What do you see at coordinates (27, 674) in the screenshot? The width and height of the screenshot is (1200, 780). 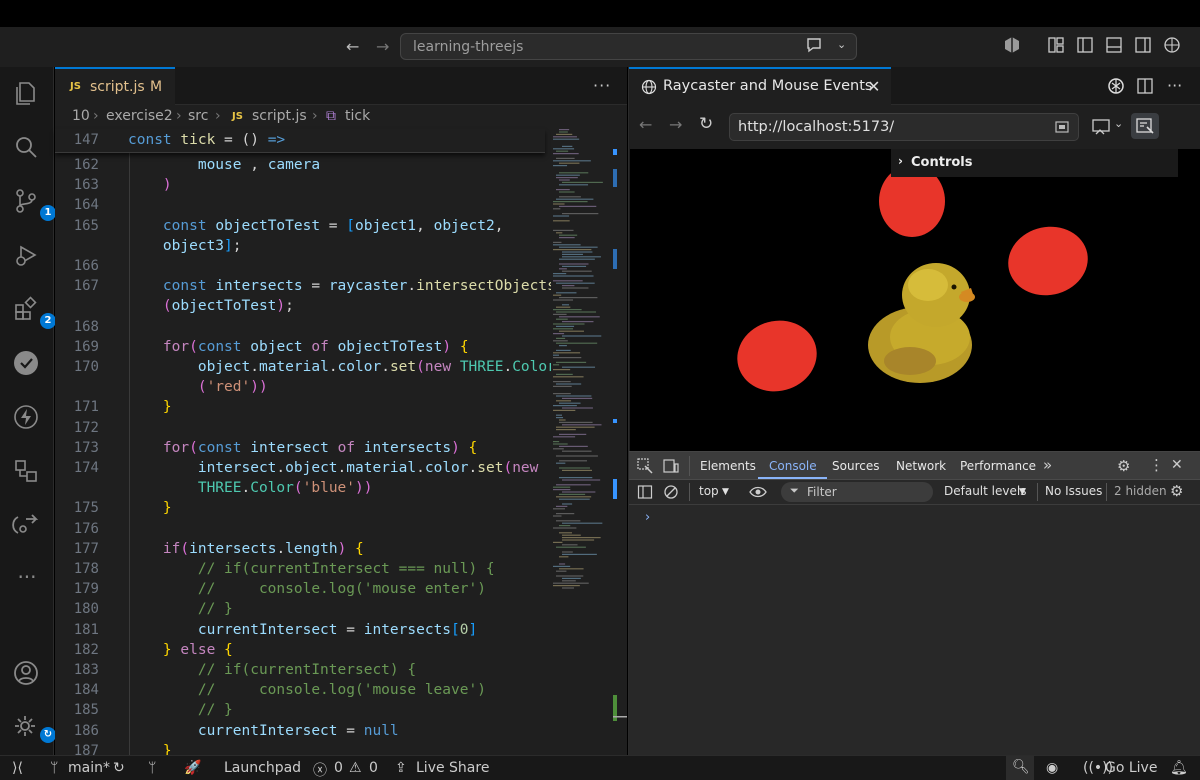 I see `account-icon` at bounding box center [27, 674].